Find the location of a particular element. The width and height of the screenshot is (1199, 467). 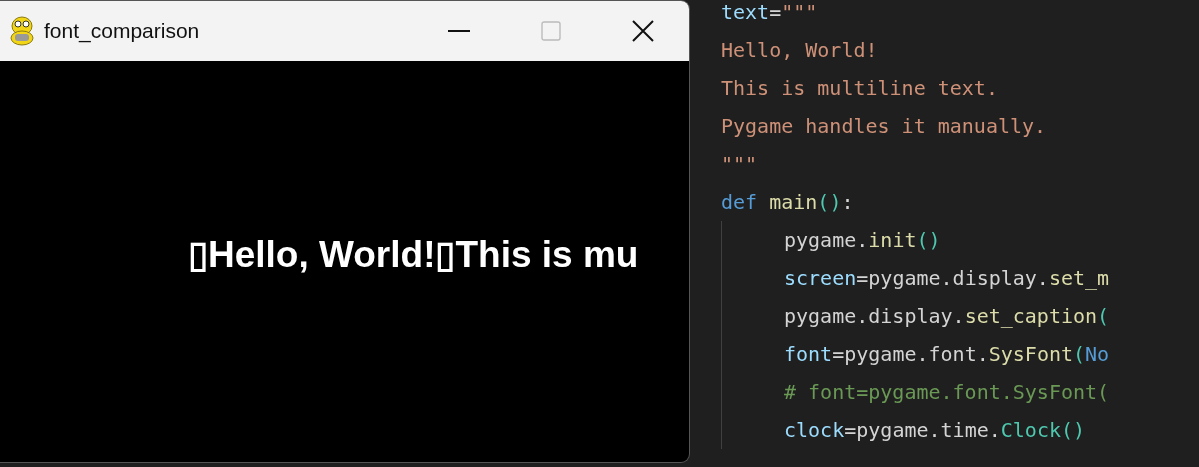

code-token: pygame.font. is located at coordinates (916, 354).